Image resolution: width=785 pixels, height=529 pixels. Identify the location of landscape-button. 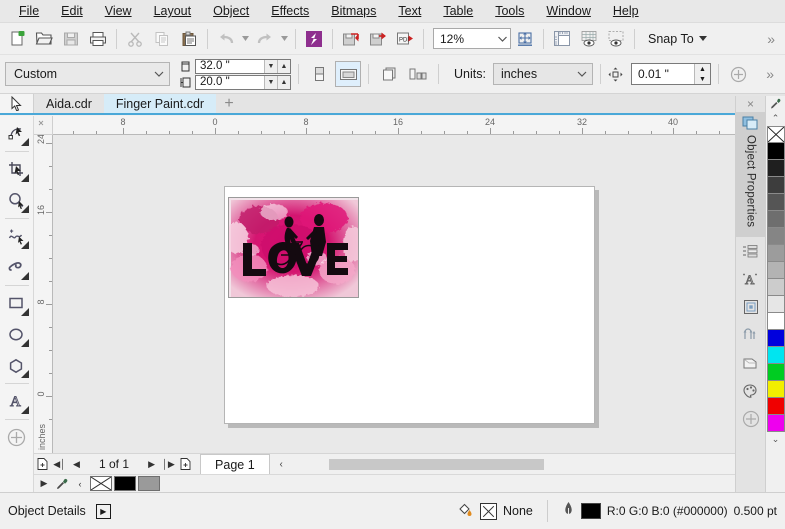
(348, 74).